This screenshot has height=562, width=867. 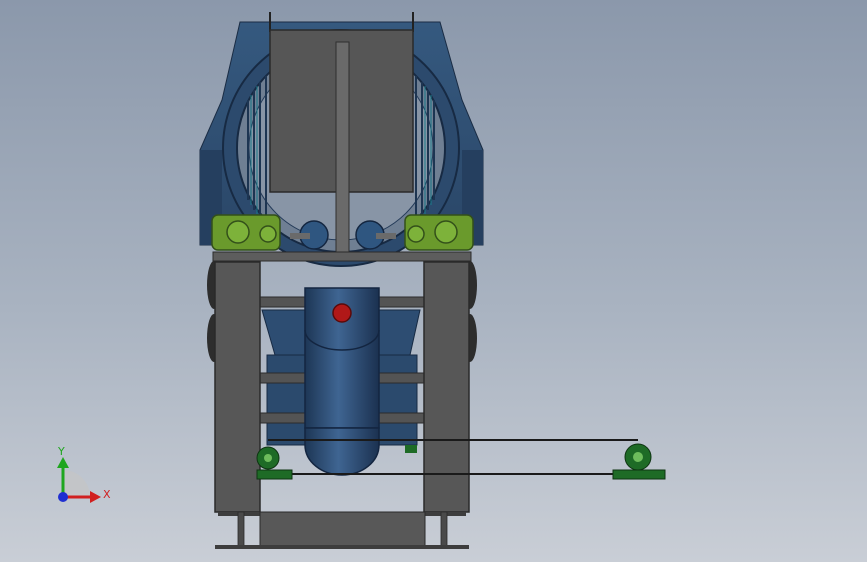 I want to click on x-axis-label: X, so click(x=107, y=494).